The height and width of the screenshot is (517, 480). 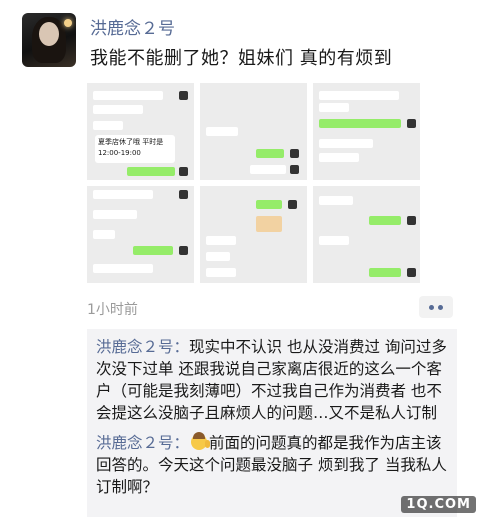 I want to click on facepalm-emoji-icon, so click(x=201, y=441).